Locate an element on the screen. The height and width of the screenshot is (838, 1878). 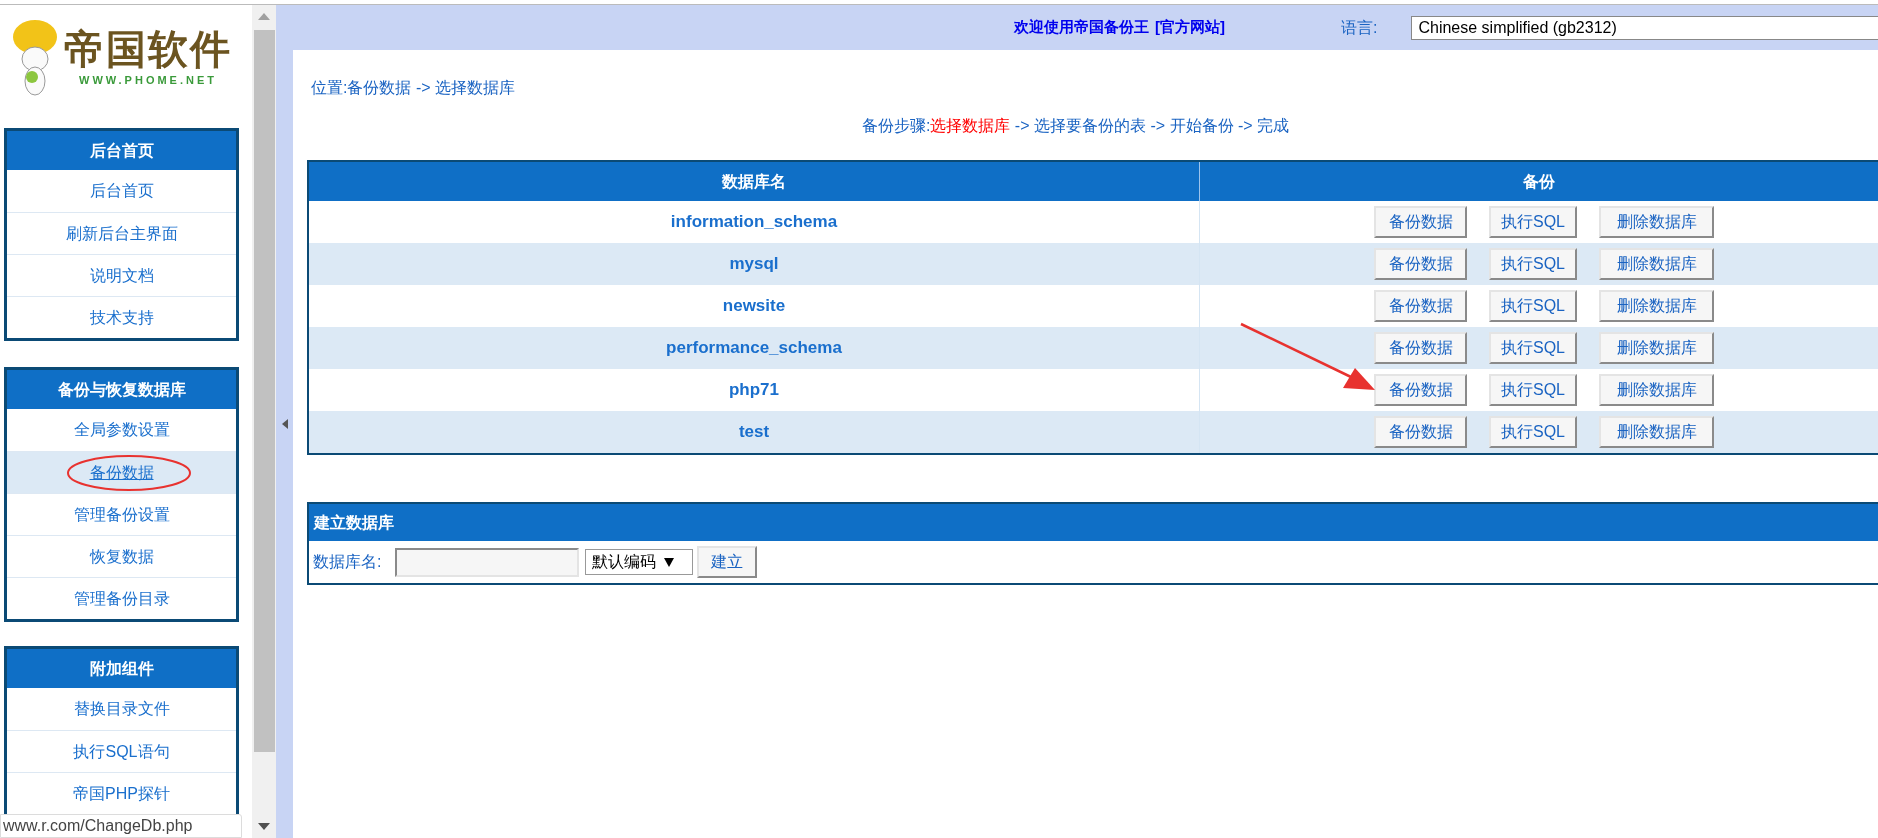
database-name-field is located at coordinates (487, 562).